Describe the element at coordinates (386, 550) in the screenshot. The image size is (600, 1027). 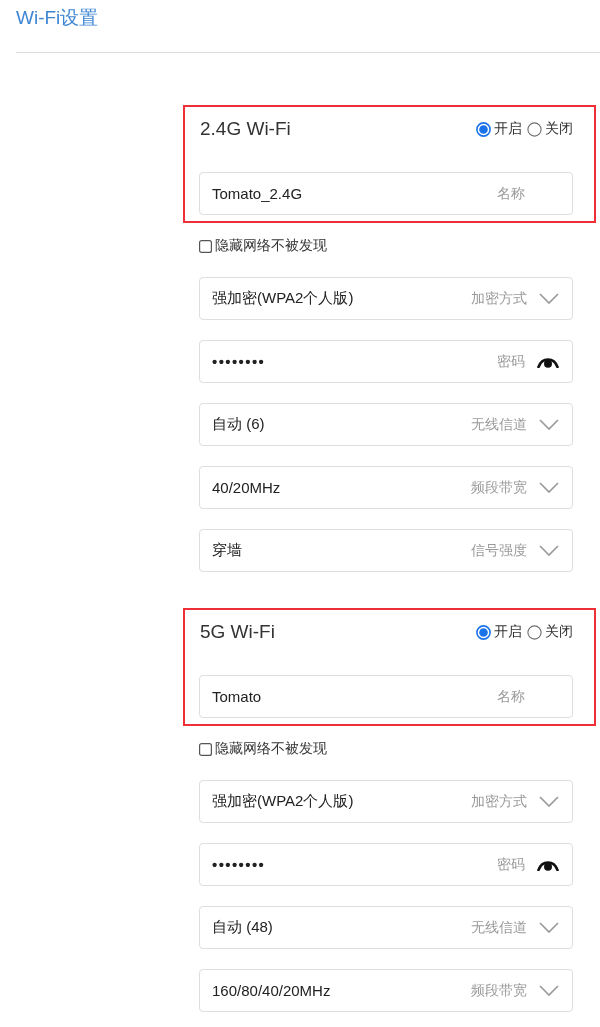
I see `select-field: 穿墙 信号强度` at that location.